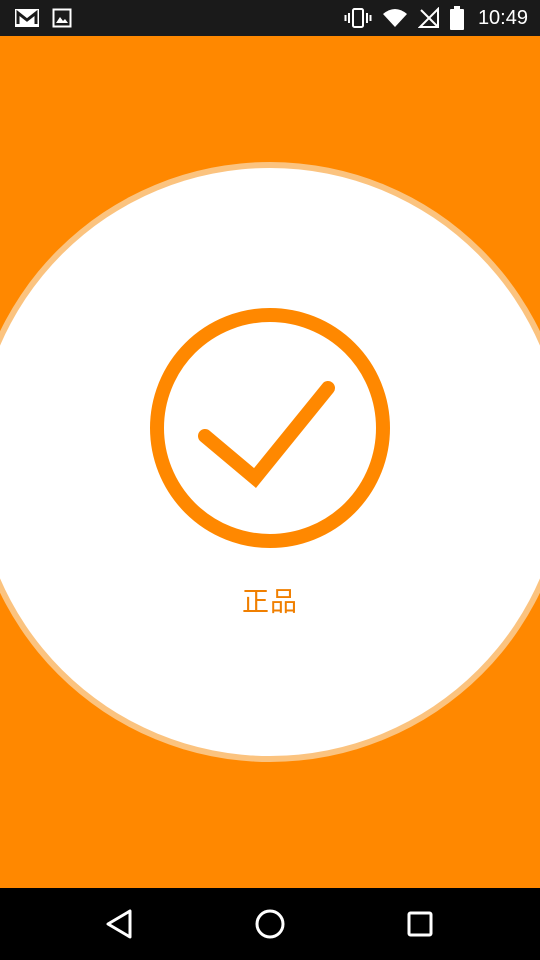 The width and height of the screenshot is (540, 960). What do you see at coordinates (456, 18) in the screenshot?
I see `battery-icon` at bounding box center [456, 18].